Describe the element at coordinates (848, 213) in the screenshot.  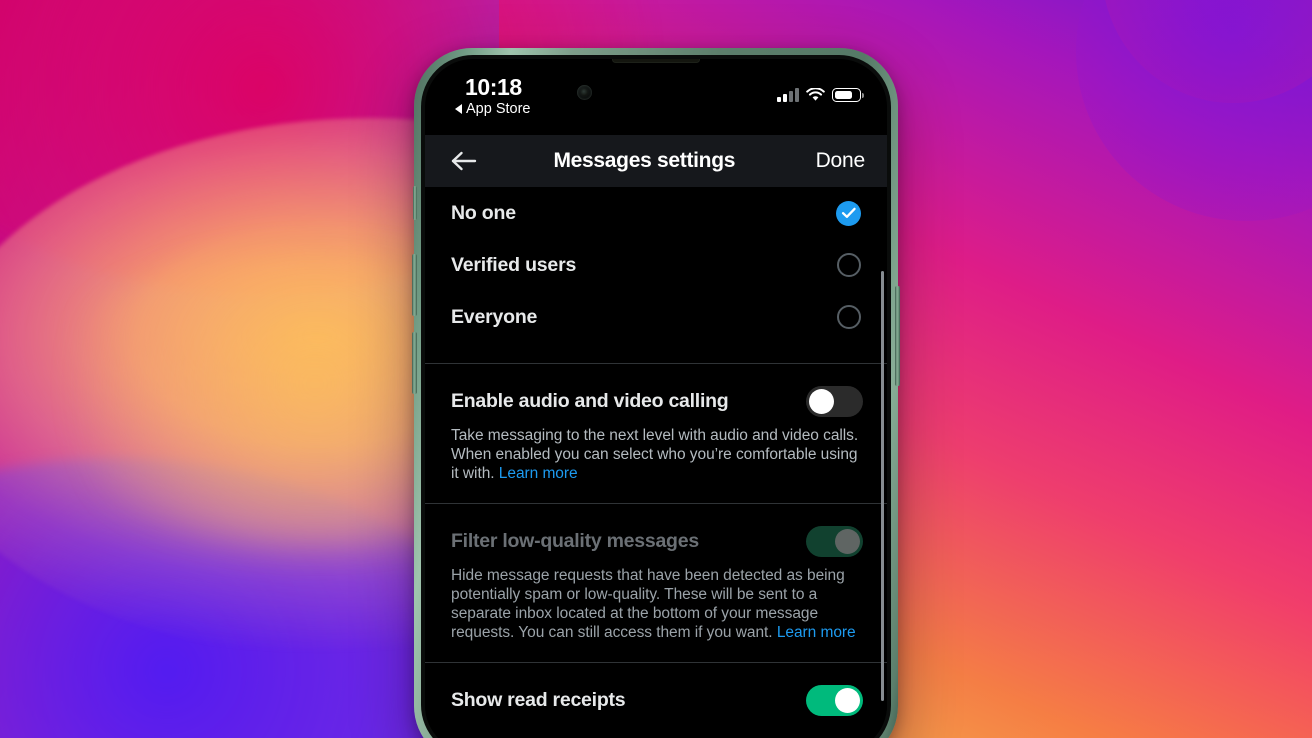
I see `radio-selected-icon` at that location.